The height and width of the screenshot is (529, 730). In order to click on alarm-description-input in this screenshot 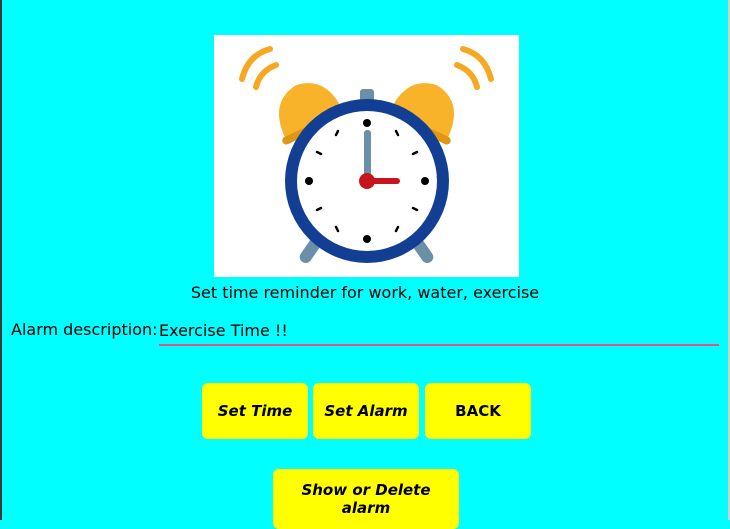, I will do `click(439, 331)`.